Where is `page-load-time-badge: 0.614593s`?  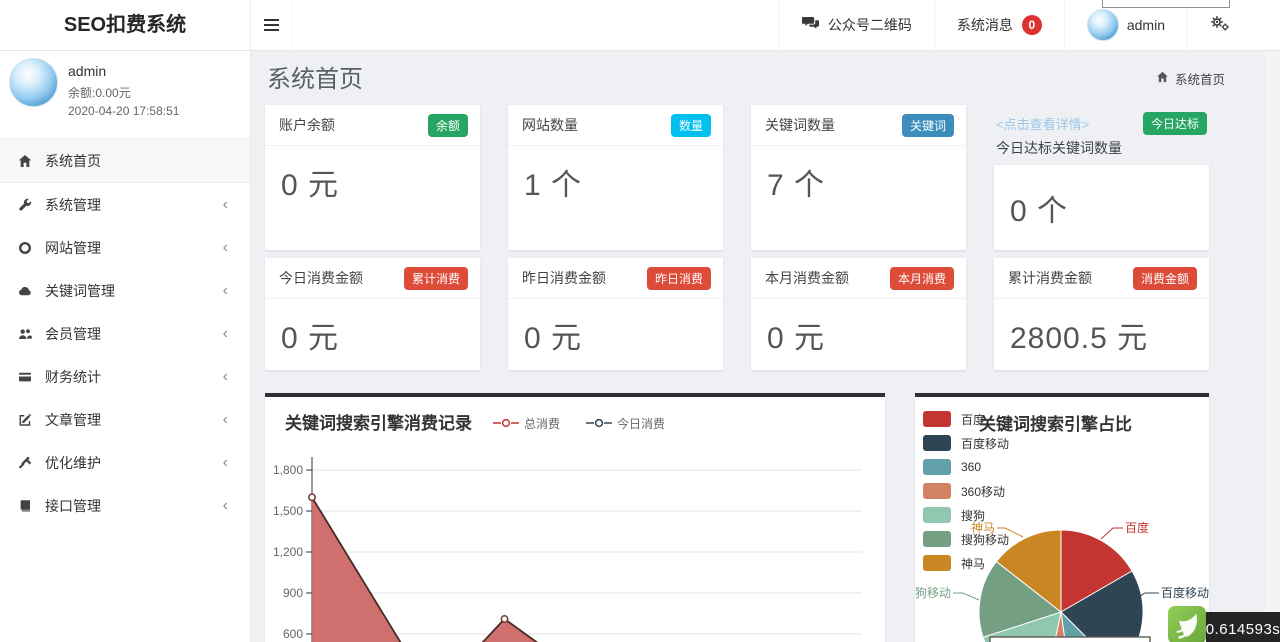 page-load-time-badge: 0.614593s is located at coordinates (1243, 627).